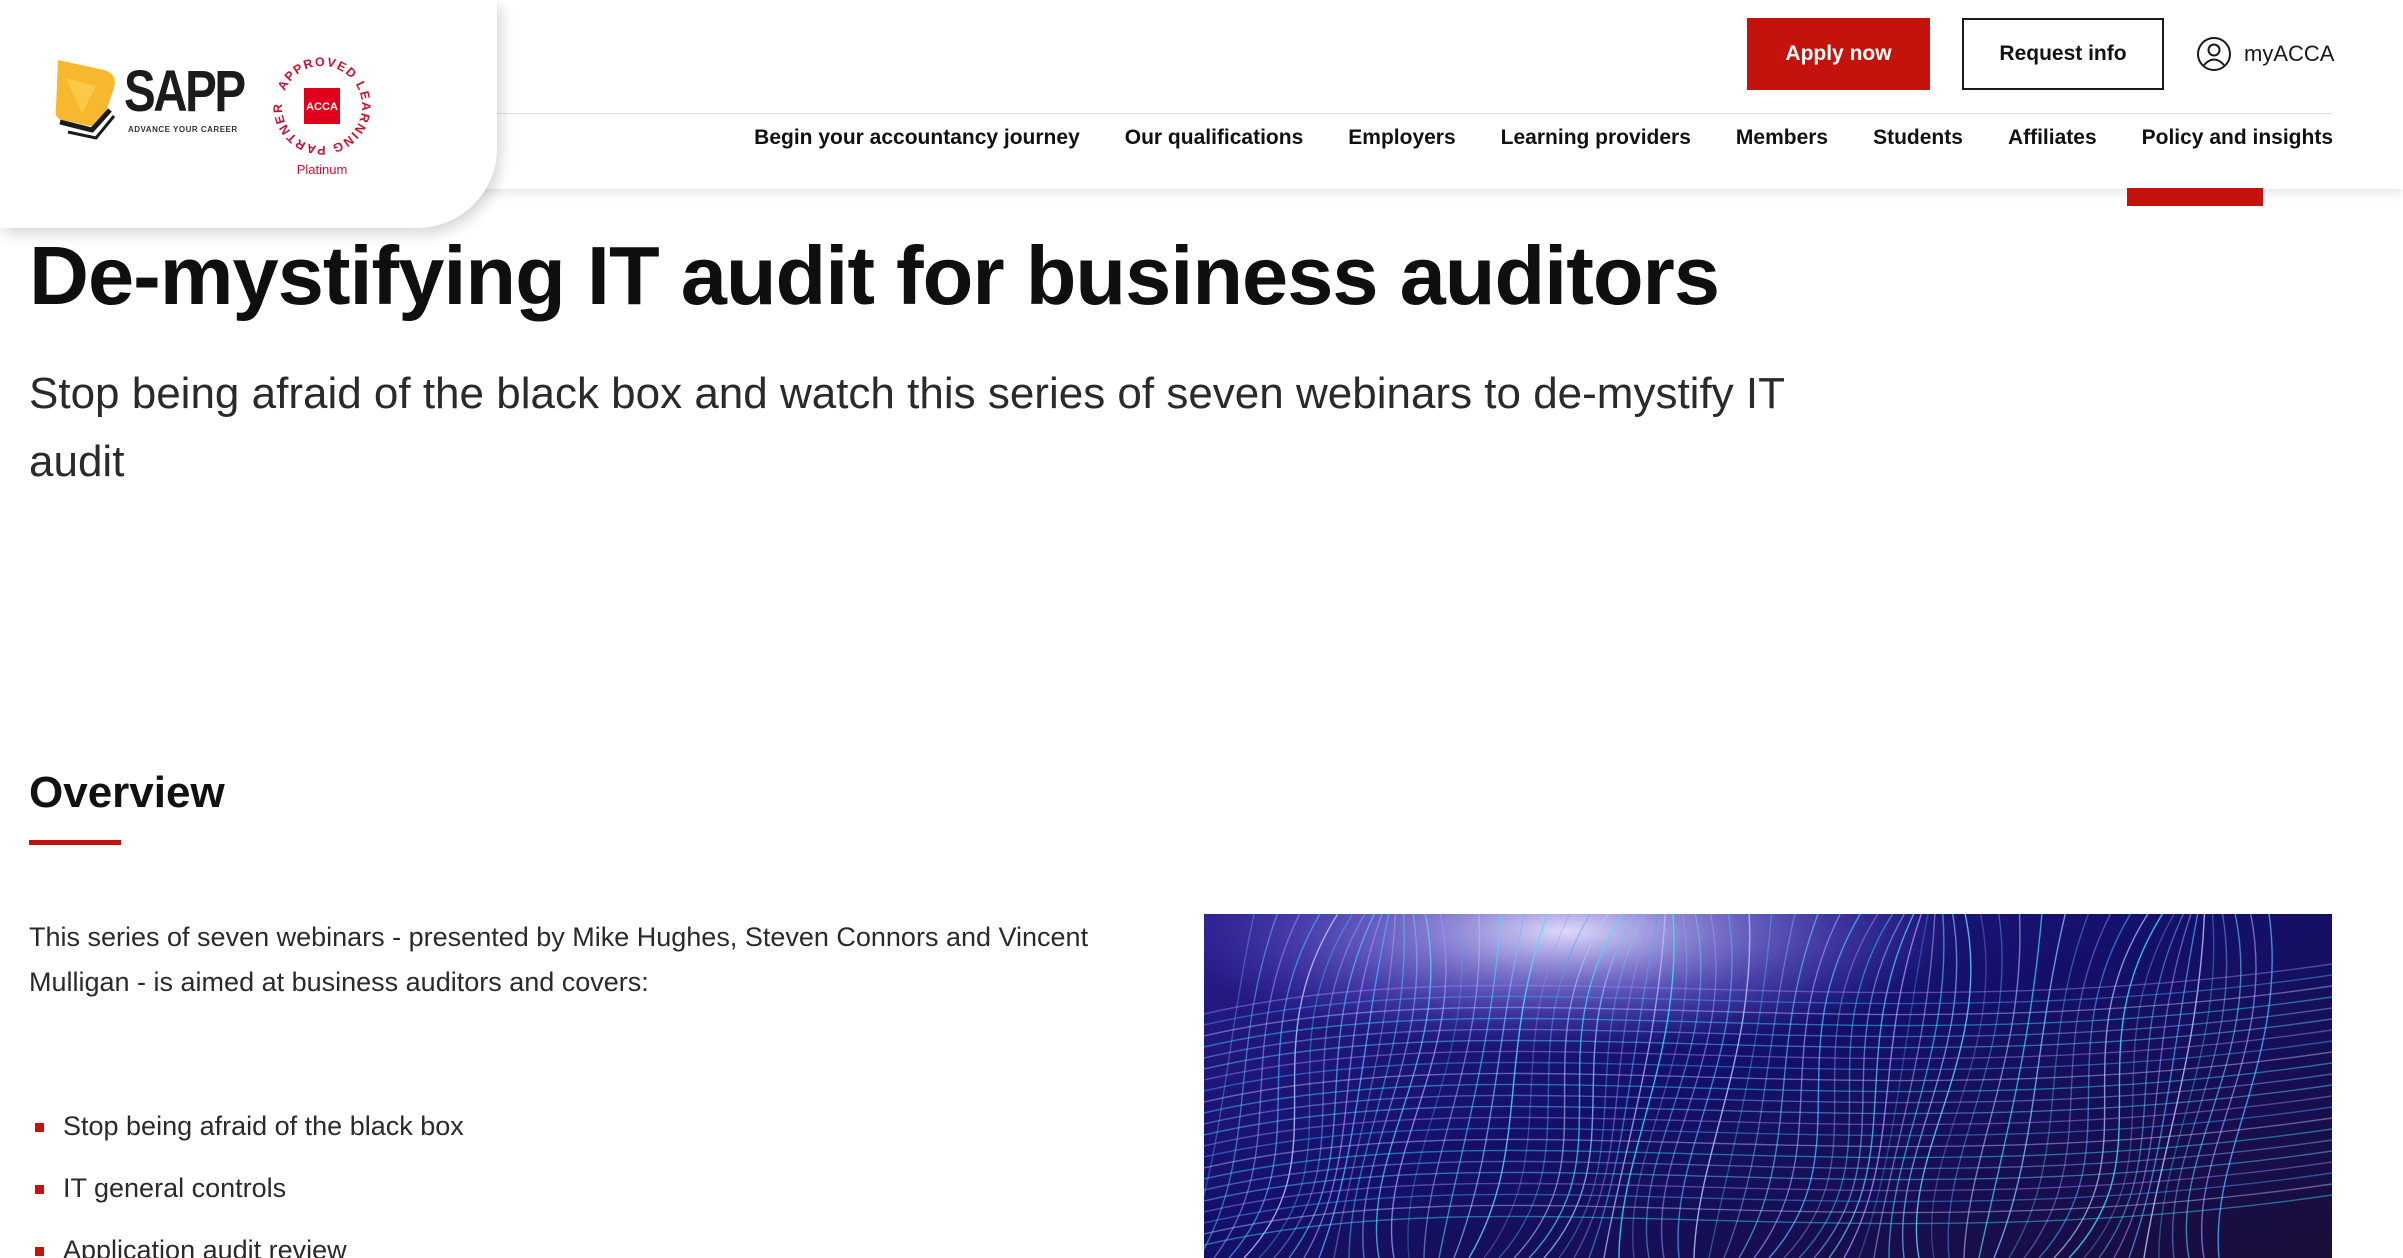  I want to click on list-item: Application audit review, so click(246, 1238).